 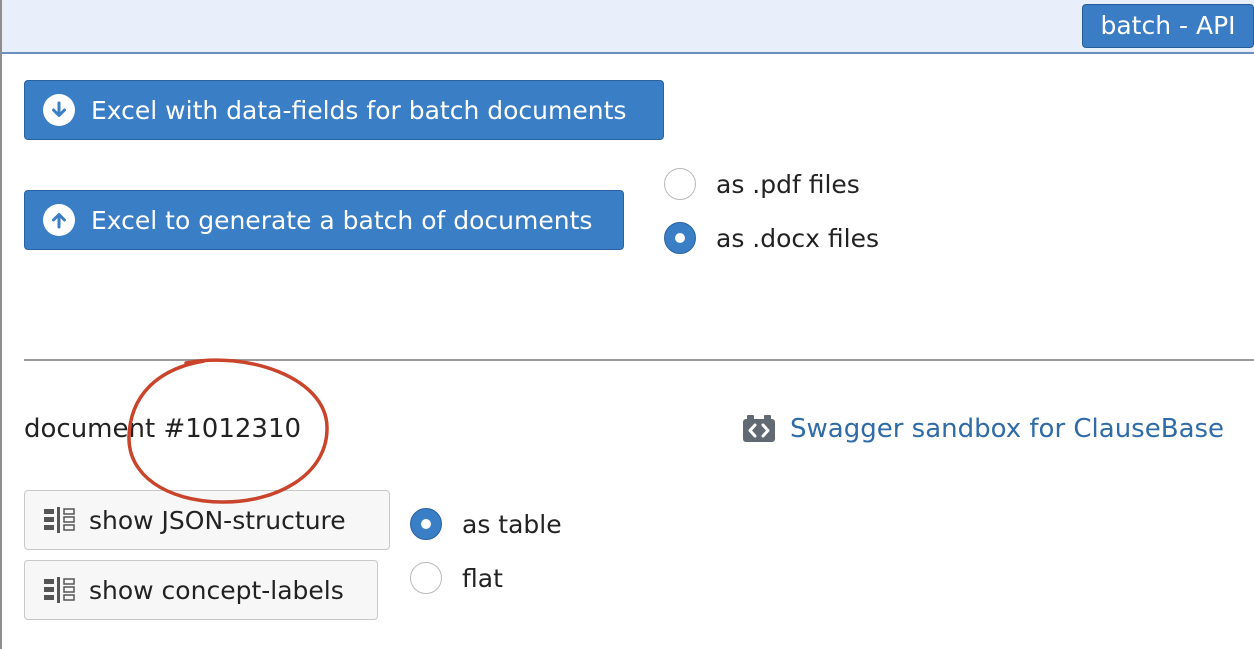 I want to click on swagger-link-label: Swagger sandbox for ClauseBase, so click(x=1007, y=429).